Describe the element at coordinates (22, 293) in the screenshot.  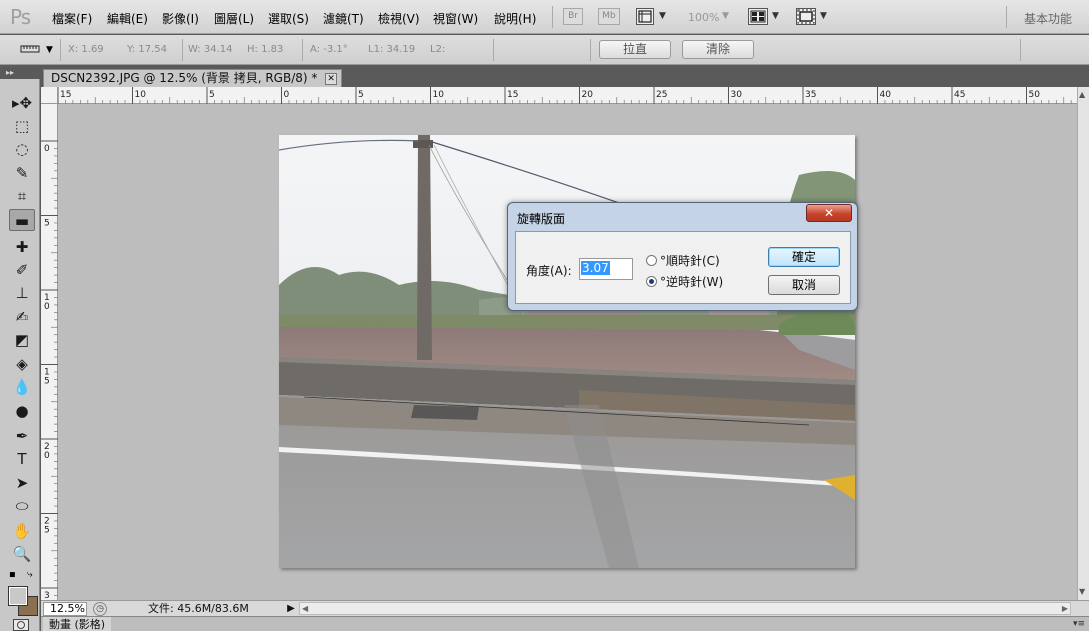
I see `stamp-tool-icon: ⊥` at that location.